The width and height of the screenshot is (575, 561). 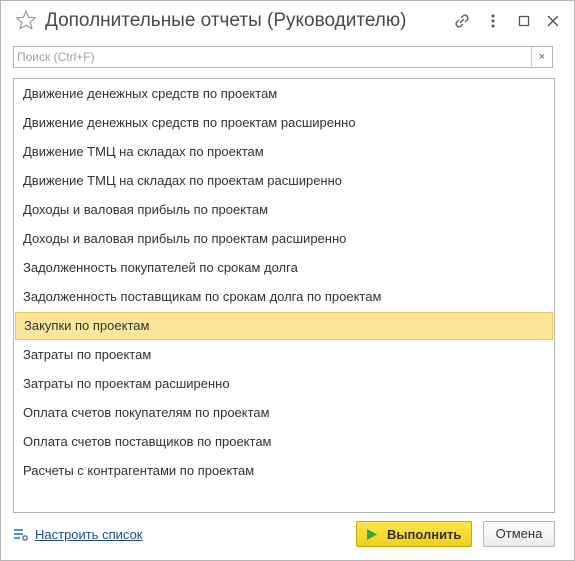 What do you see at coordinates (284, 442) in the screenshot?
I see `list-item: Оплата счетов поставщиков по проектам` at bounding box center [284, 442].